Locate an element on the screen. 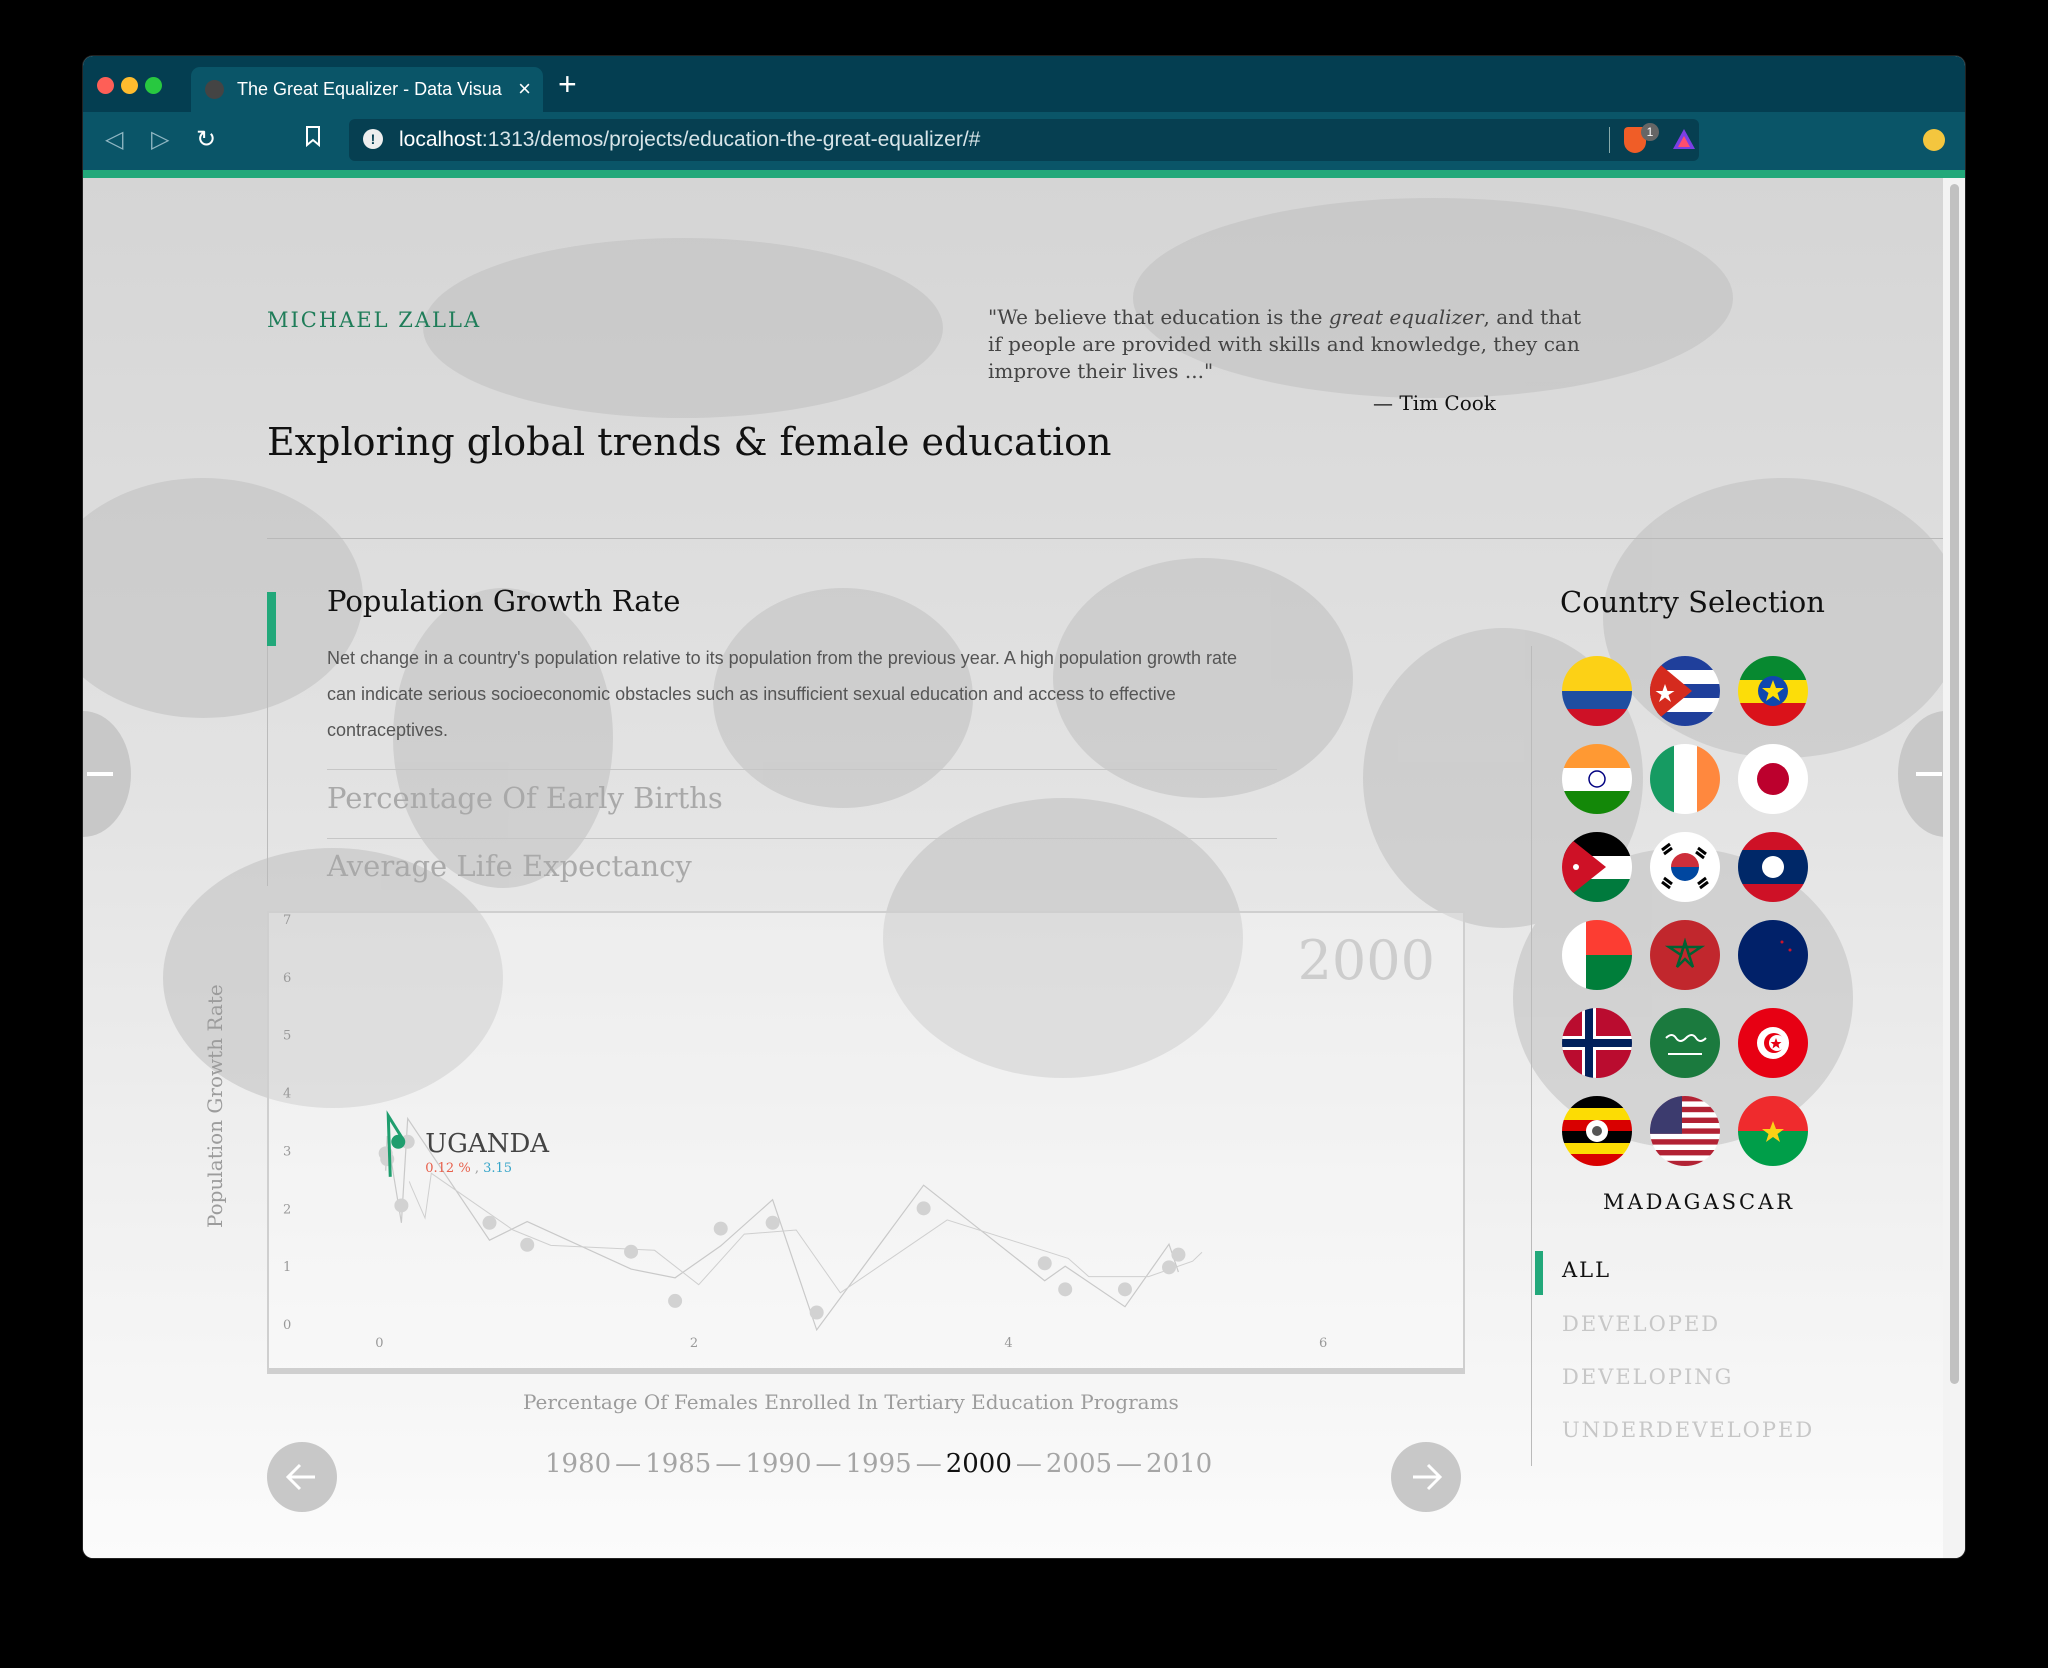 The height and width of the screenshot is (1668, 2048). maximize-window-button is located at coordinates (153, 85).